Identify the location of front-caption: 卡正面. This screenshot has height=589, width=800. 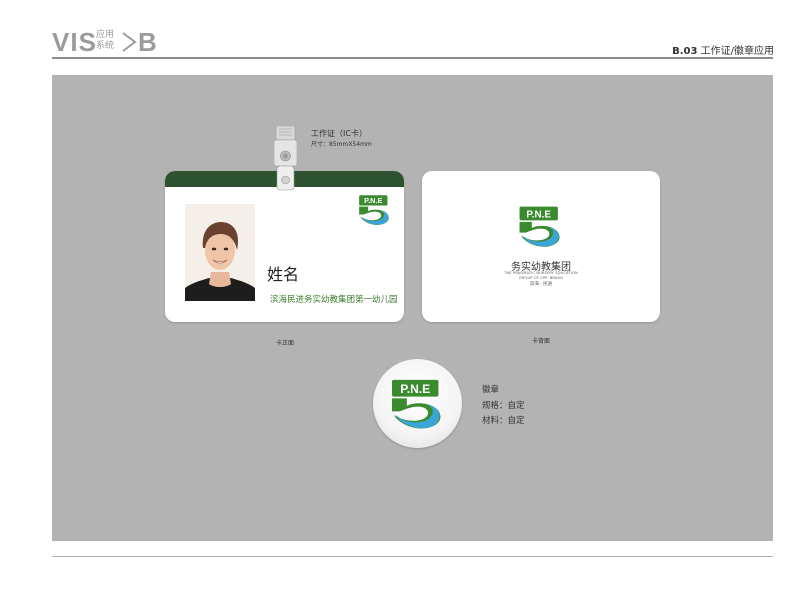
(285, 343).